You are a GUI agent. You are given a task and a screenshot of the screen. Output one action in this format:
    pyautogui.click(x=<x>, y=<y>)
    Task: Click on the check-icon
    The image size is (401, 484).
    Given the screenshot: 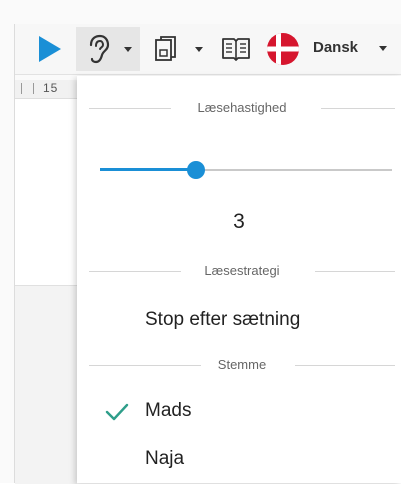 What is the action you would take?
    pyautogui.click(x=117, y=412)
    